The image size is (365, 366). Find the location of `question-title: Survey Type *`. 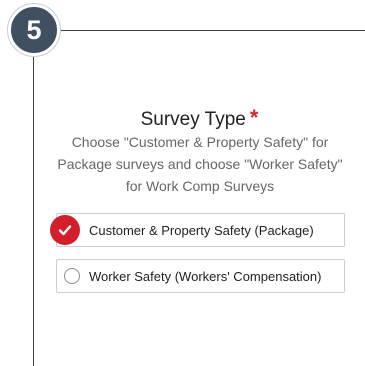

question-title: Survey Type * is located at coordinates (199, 118).